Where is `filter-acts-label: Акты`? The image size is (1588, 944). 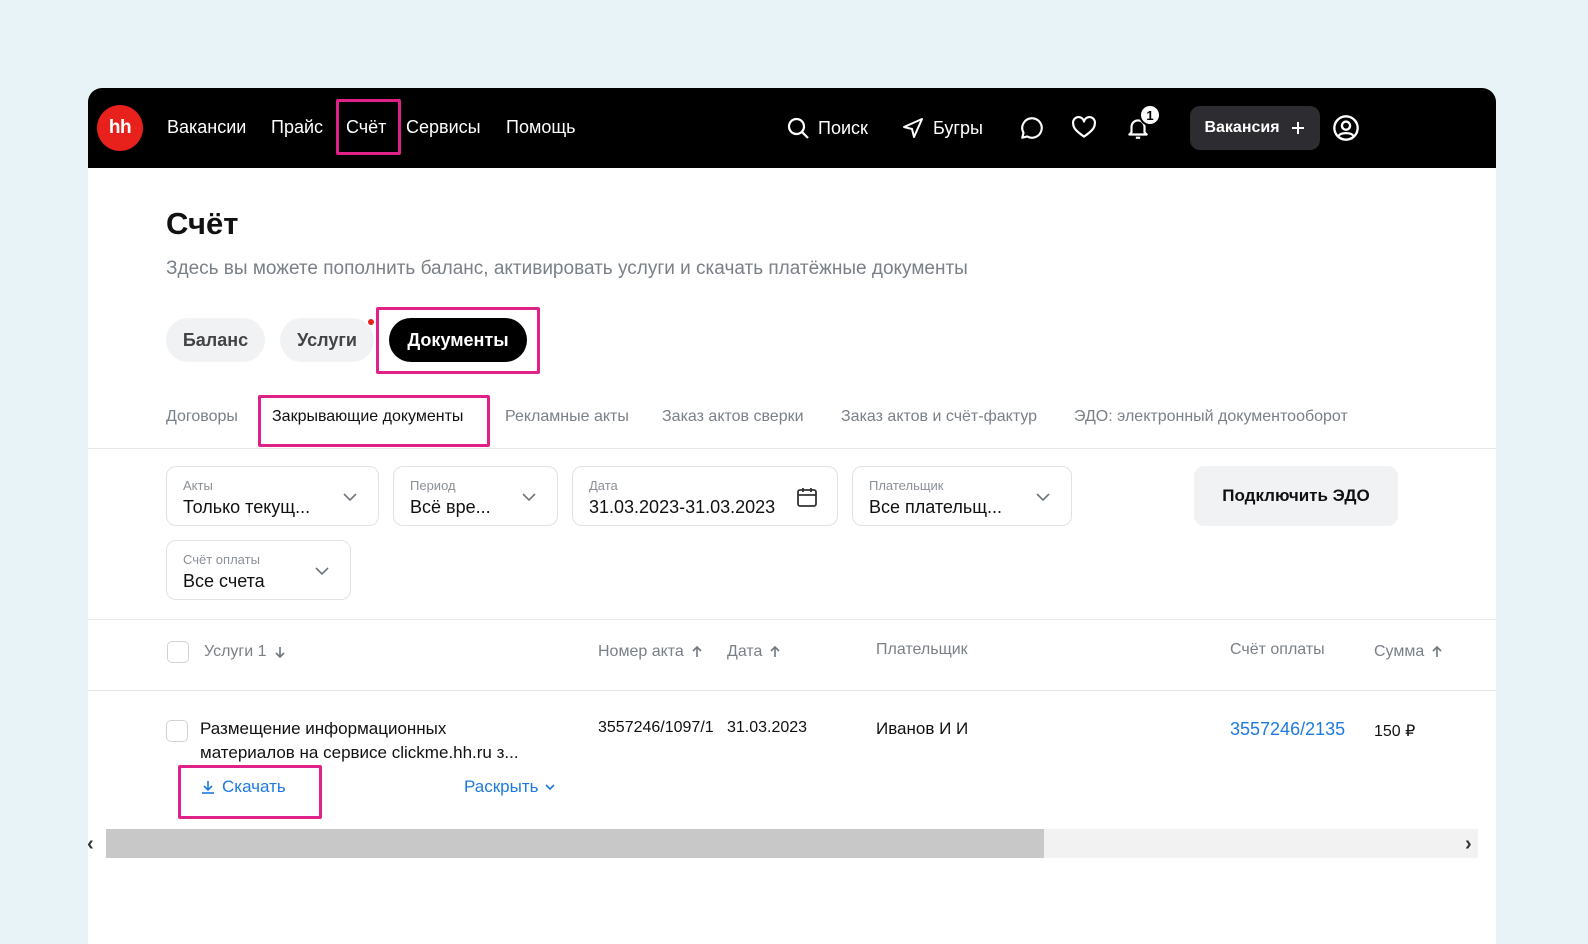 filter-acts-label: Акты is located at coordinates (198, 485).